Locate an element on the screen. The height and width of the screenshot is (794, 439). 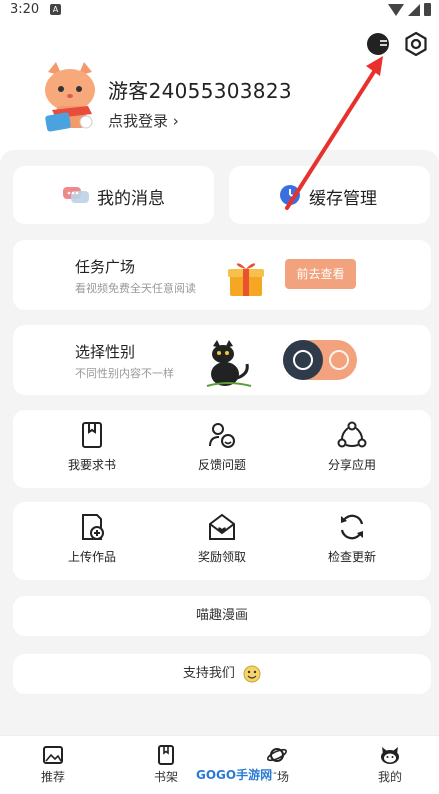
night-mode-icon is located at coordinates (378, 44).